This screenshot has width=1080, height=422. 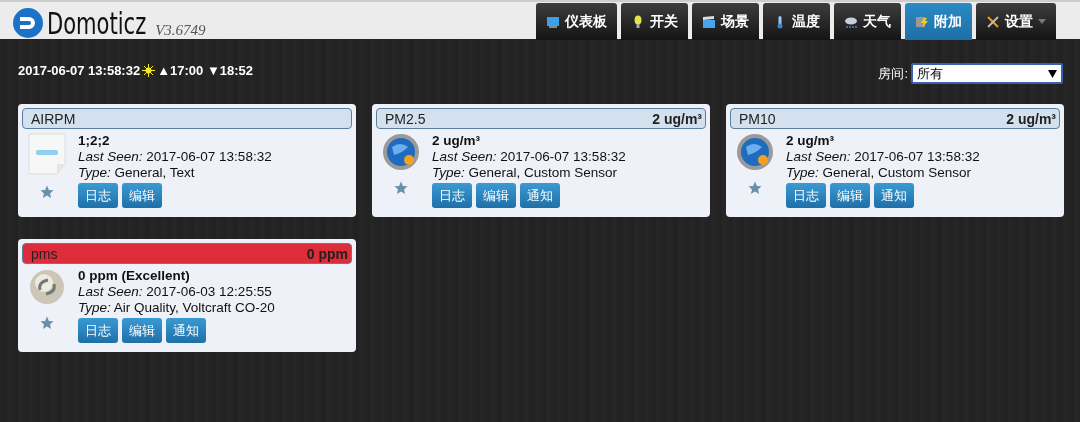 I want to click on nav-tab: 设置, so click(x=1016, y=21).